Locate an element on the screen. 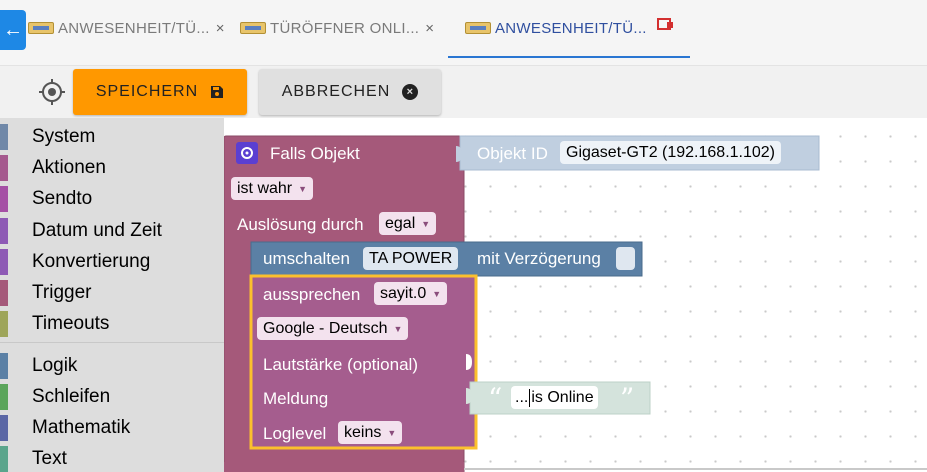 The height and width of the screenshot is (472, 927). category-label: Text is located at coordinates (49, 458).